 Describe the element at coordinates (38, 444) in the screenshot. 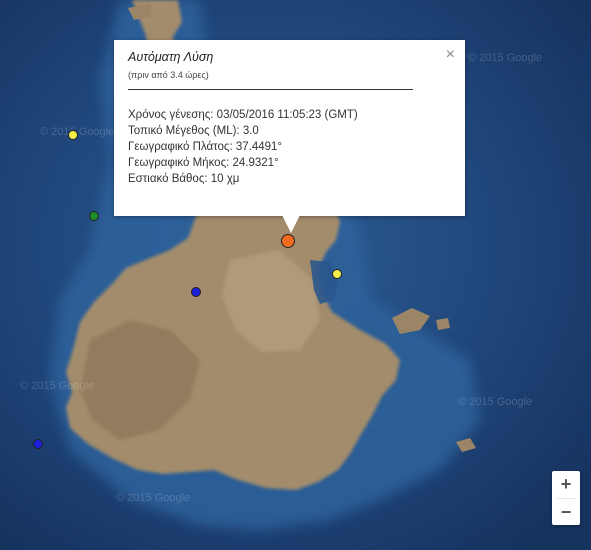

I see `event-marker-blue-southwest` at that location.